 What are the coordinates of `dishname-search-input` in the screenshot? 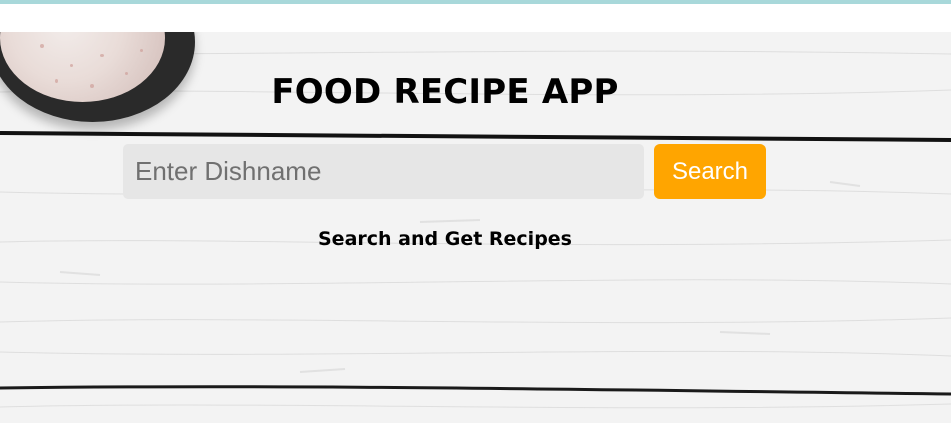 It's located at (383, 171).